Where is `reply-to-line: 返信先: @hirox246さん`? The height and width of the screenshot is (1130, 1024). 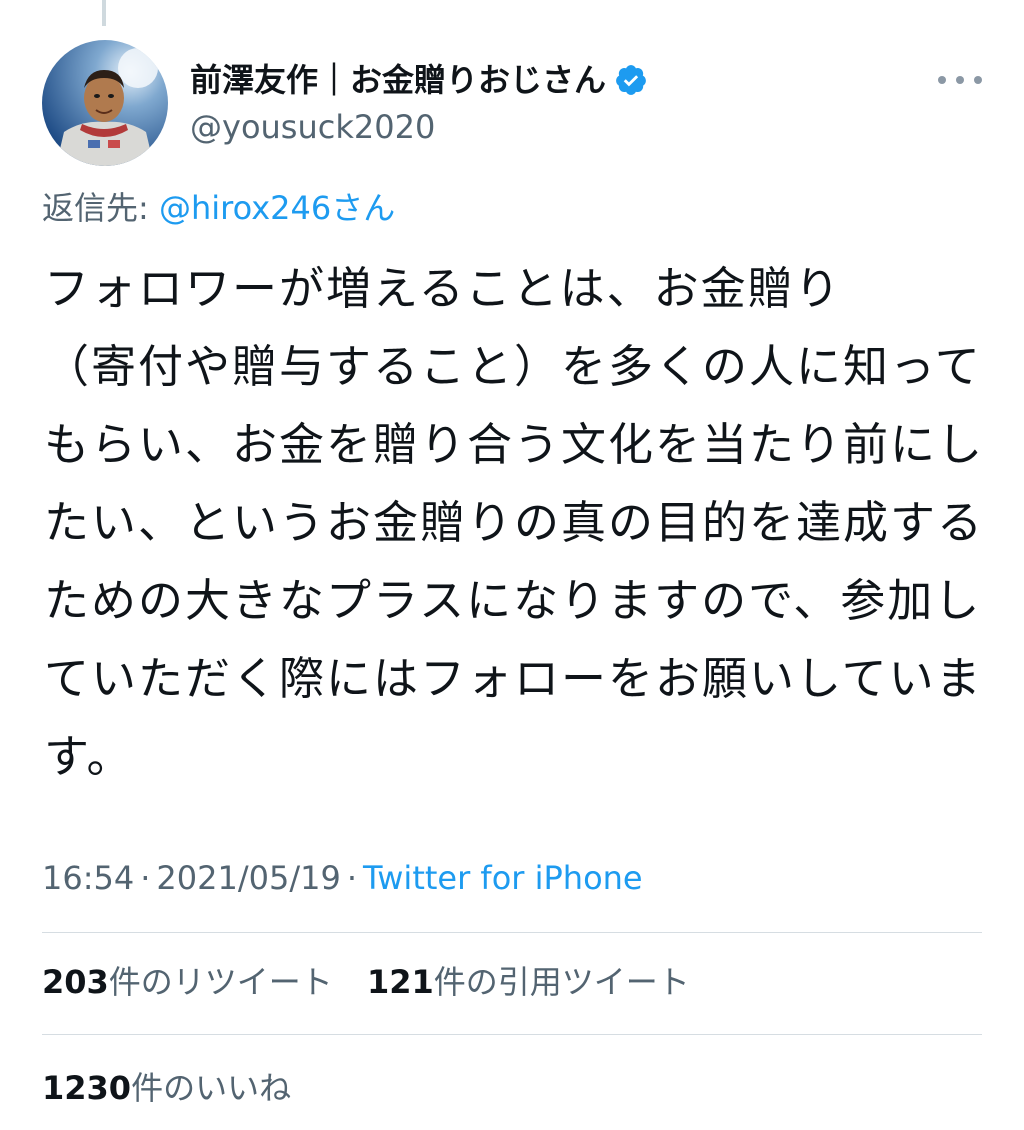
reply-to-line: 返信先: @hirox246さん is located at coordinates (218, 208).